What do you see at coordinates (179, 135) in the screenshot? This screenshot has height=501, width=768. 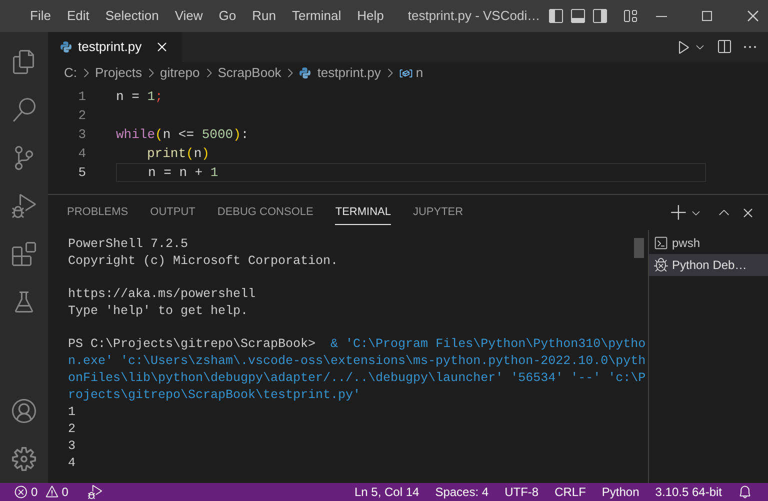 I see `code-token: n <=` at bounding box center [179, 135].